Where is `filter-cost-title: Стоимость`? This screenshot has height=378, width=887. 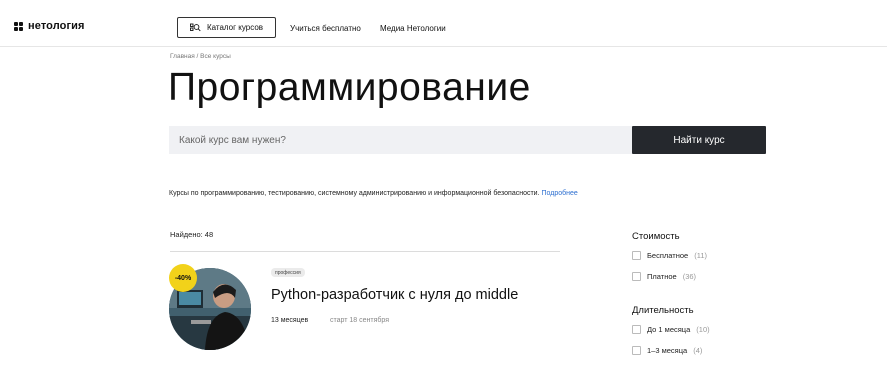 filter-cost-title: Стоимость is located at coordinates (656, 236).